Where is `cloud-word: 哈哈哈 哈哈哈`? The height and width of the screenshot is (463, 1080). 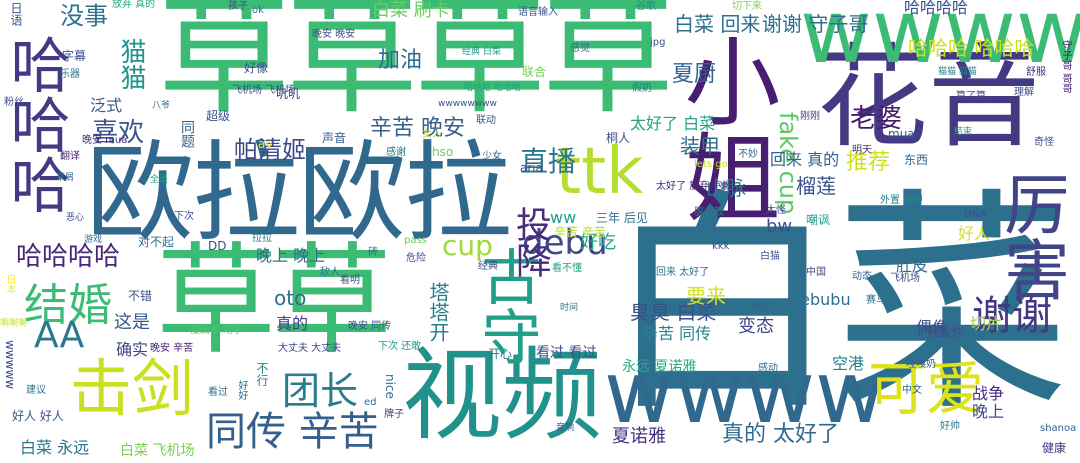
cloud-word: 哈哈哈 哈哈哈 is located at coordinates (492, 88).